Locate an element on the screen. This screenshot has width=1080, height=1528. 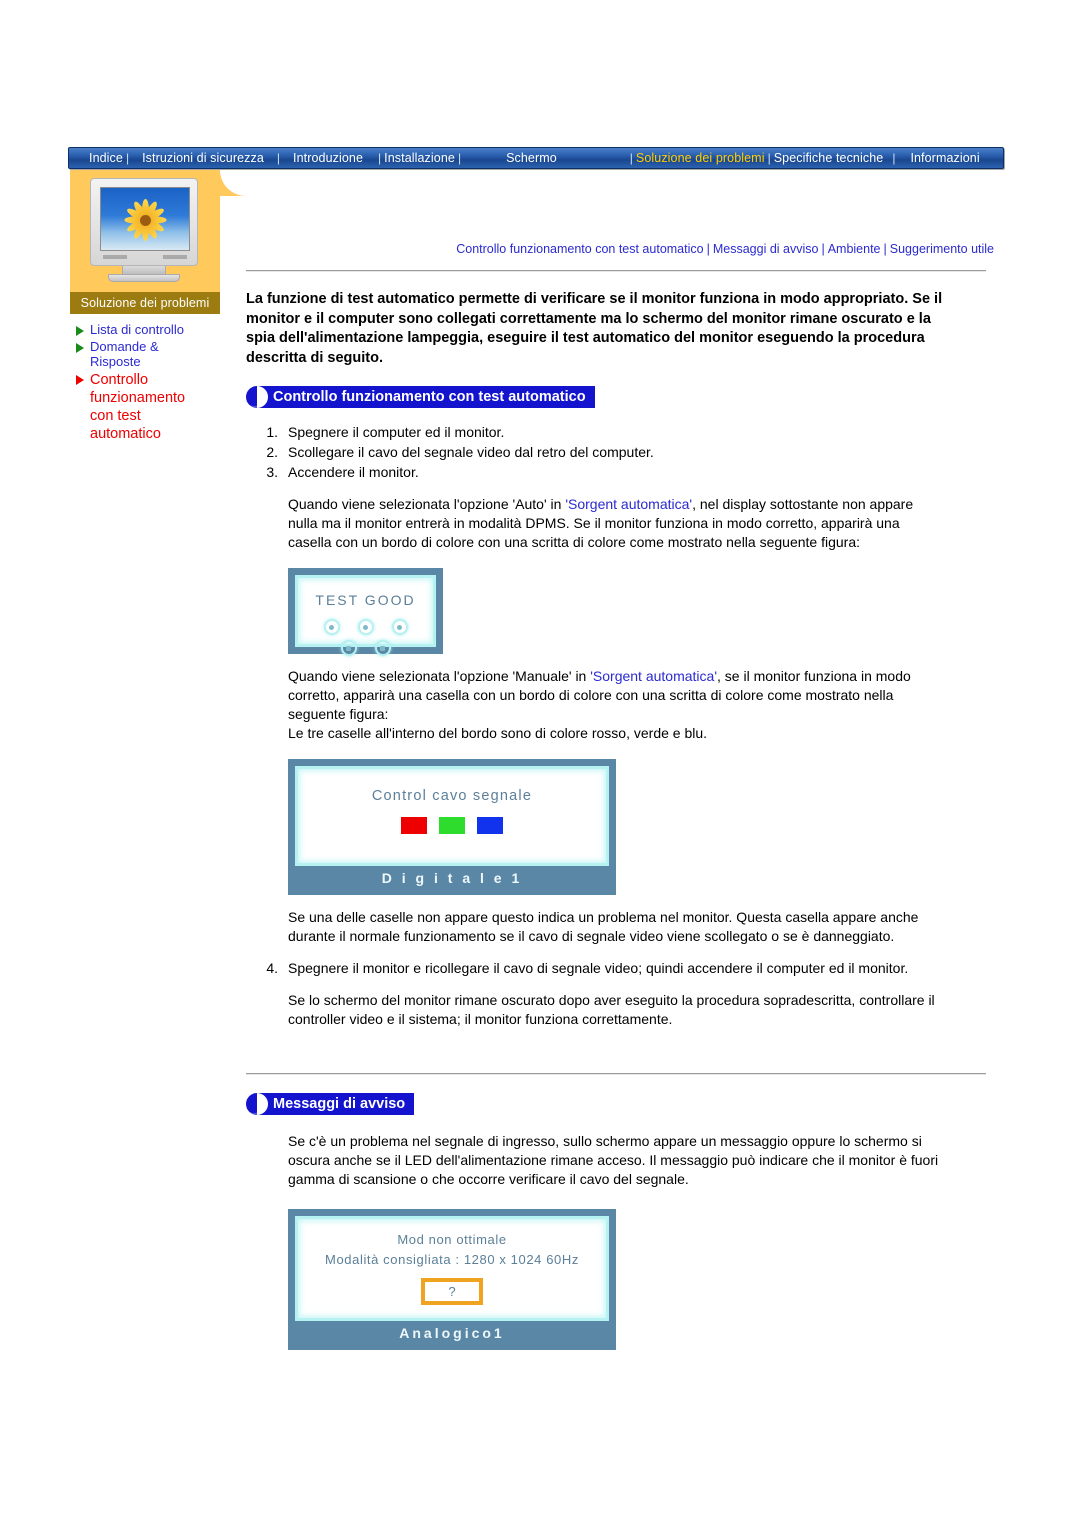
osd-message-line-2: Modalità consigliata : 1280 x 1024 60Hz is located at coordinates (452, 1259).